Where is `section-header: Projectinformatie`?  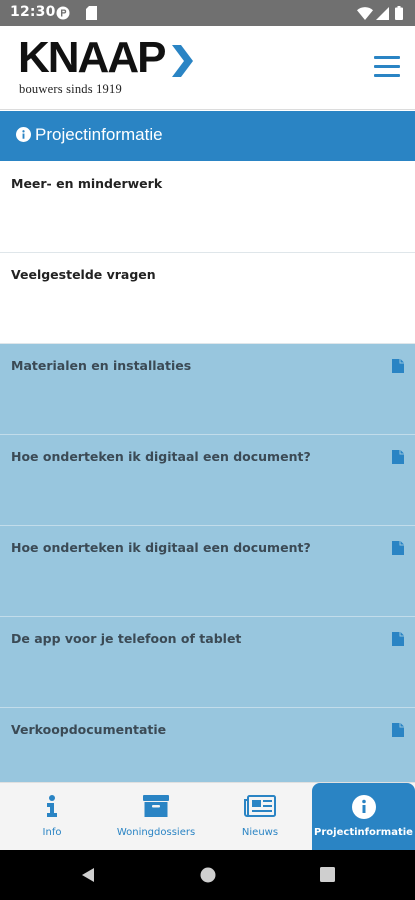
section-header: Projectinformatie is located at coordinates (207, 136).